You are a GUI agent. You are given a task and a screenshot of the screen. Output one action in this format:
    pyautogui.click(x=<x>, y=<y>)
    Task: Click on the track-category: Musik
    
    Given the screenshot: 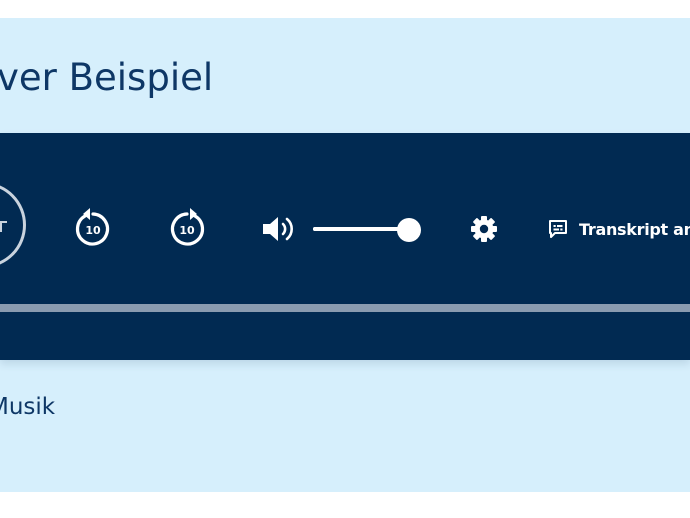 What is the action you would take?
    pyautogui.click(x=28, y=407)
    